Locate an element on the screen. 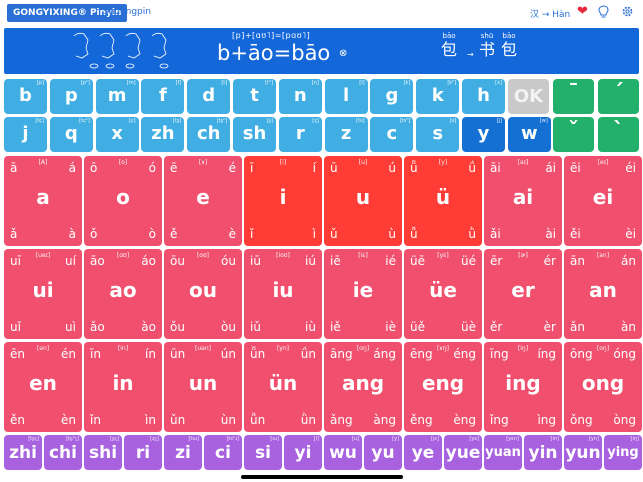 Image resolution: width=643 pixels, height=482 pixels. example-char-3: bāo 包 is located at coordinates (509, 46).